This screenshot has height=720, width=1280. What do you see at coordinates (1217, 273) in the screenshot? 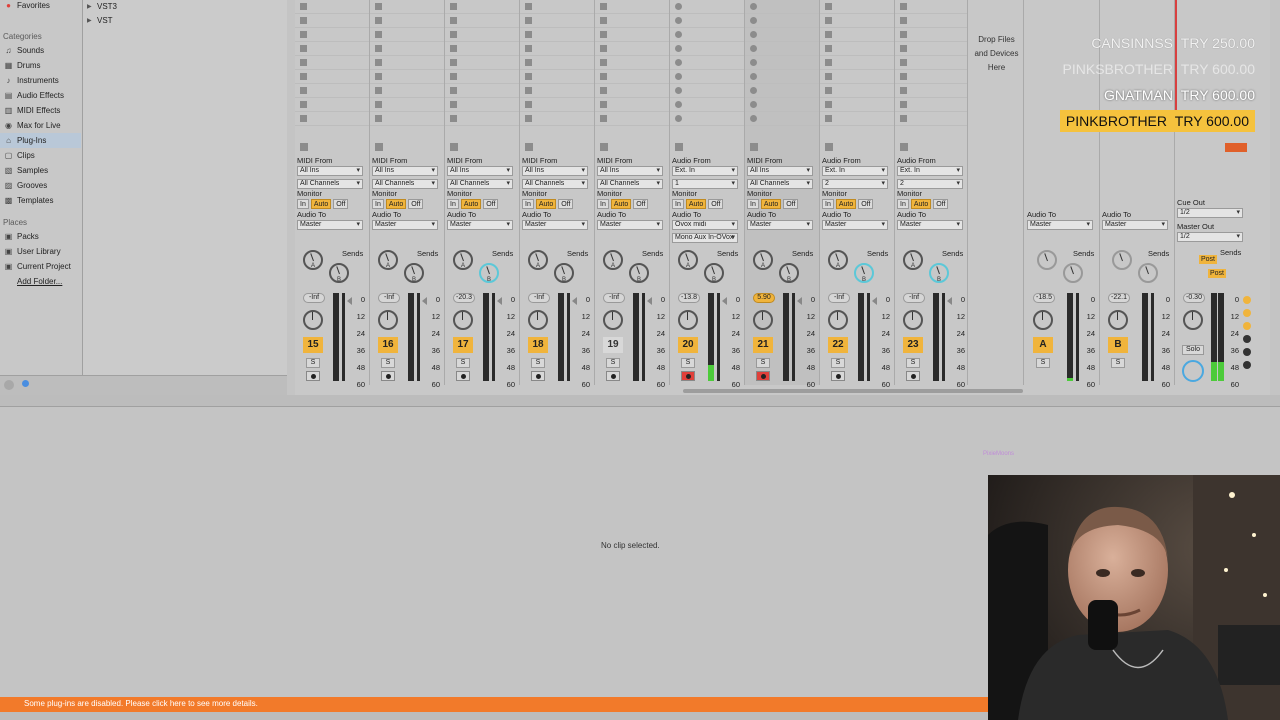
I see `post-button-b: Post` at bounding box center [1217, 273].